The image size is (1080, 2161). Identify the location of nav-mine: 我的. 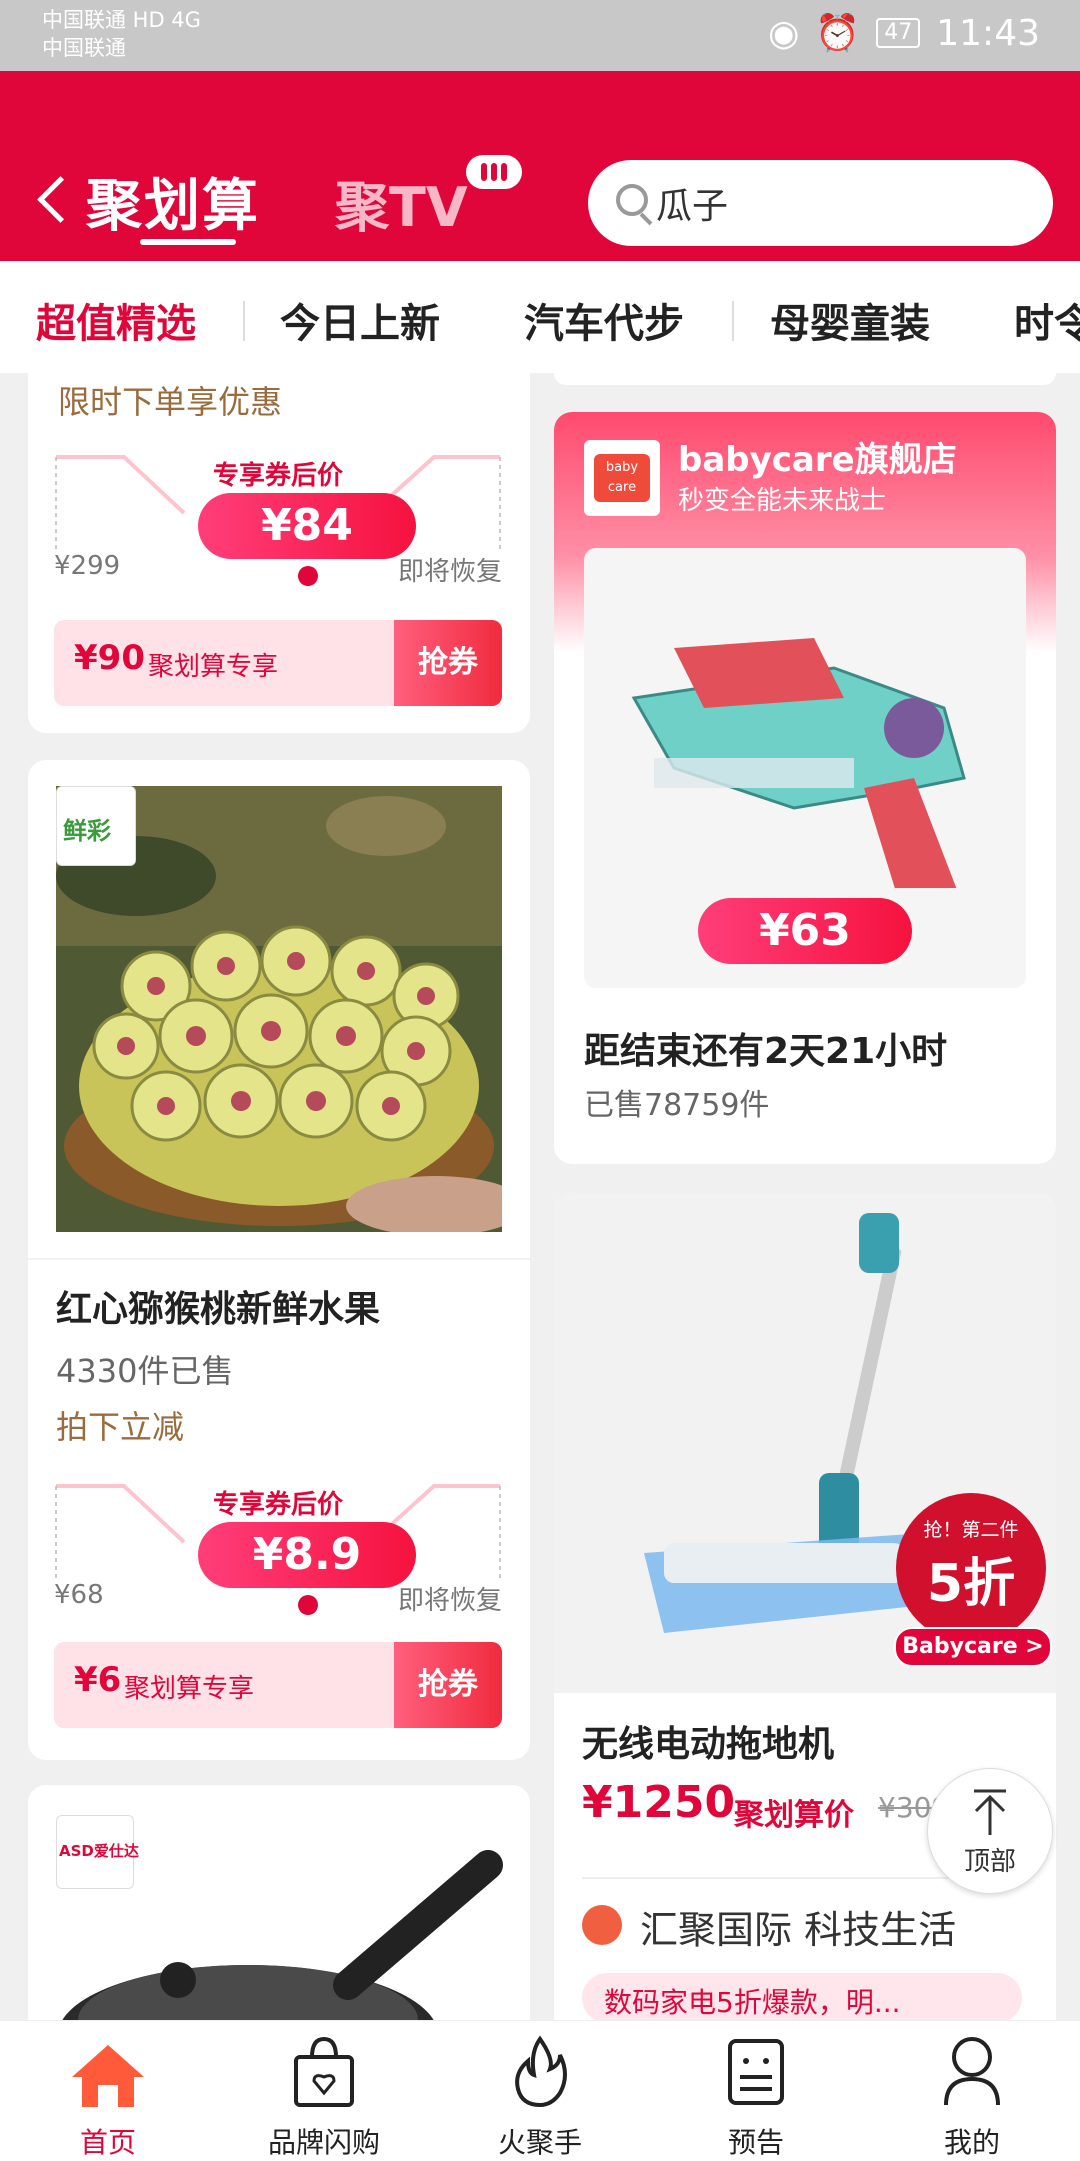
(972, 2091).